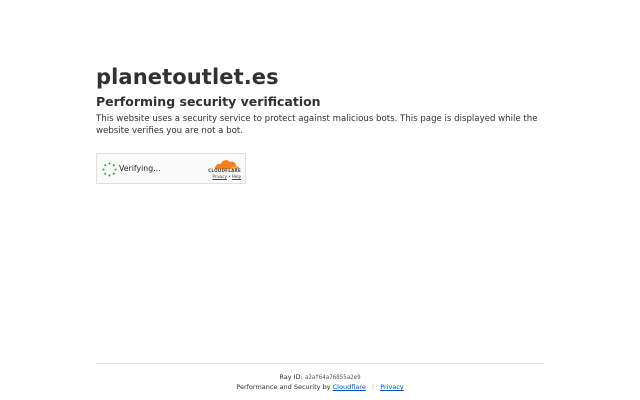 The height and width of the screenshot is (400, 640). What do you see at coordinates (291, 377) in the screenshot?
I see `ray-id-label: Ray ID:` at bounding box center [291, 377].